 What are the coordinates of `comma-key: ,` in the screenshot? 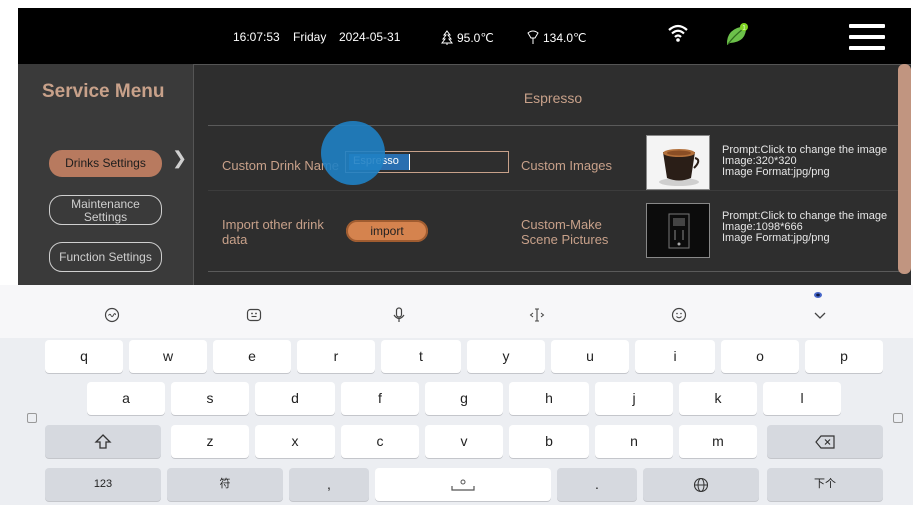 It's located at (329, 484).